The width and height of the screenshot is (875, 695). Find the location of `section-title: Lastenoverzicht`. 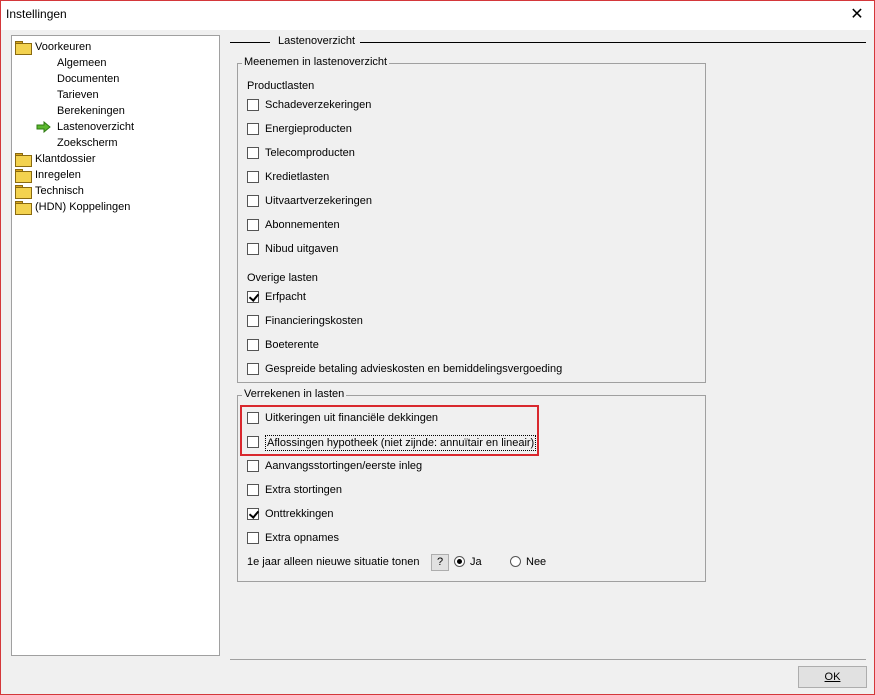

section-title: Lastenoverzicht is located at coordinates (317, 41).